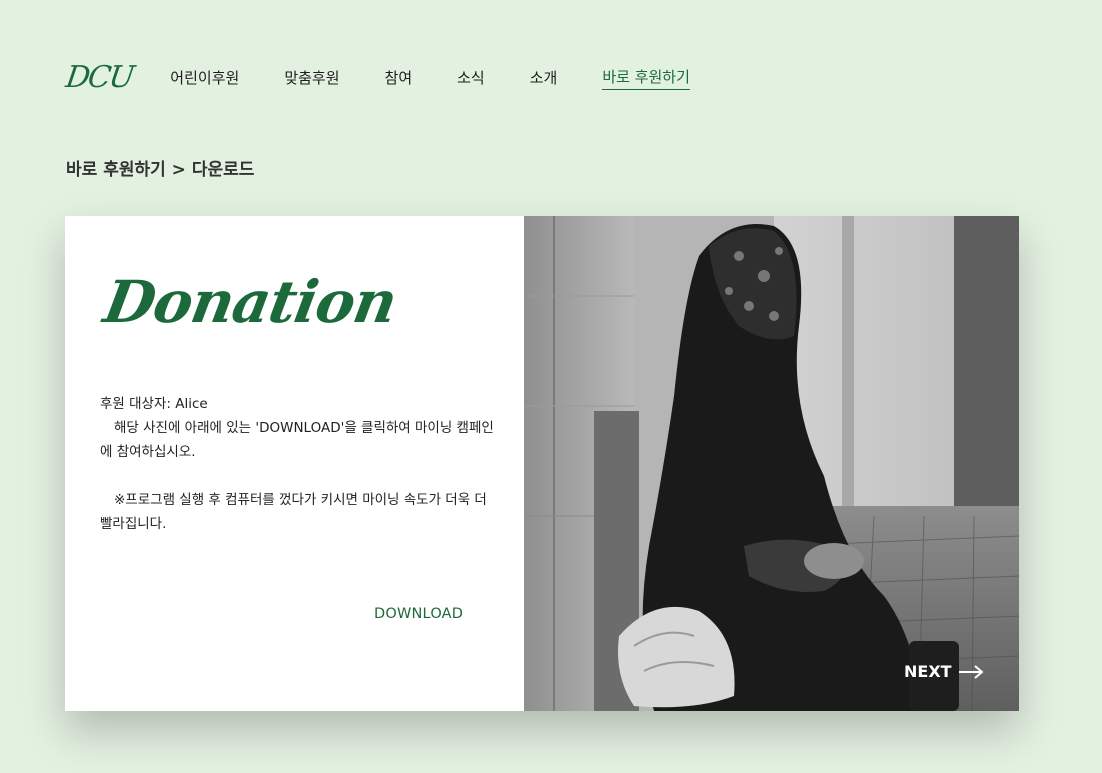 This screenshot has width=1102, height=773. Describe the element at coordinates (928, 671) in the screenshot. I see `next-label: NEXT` at that location.